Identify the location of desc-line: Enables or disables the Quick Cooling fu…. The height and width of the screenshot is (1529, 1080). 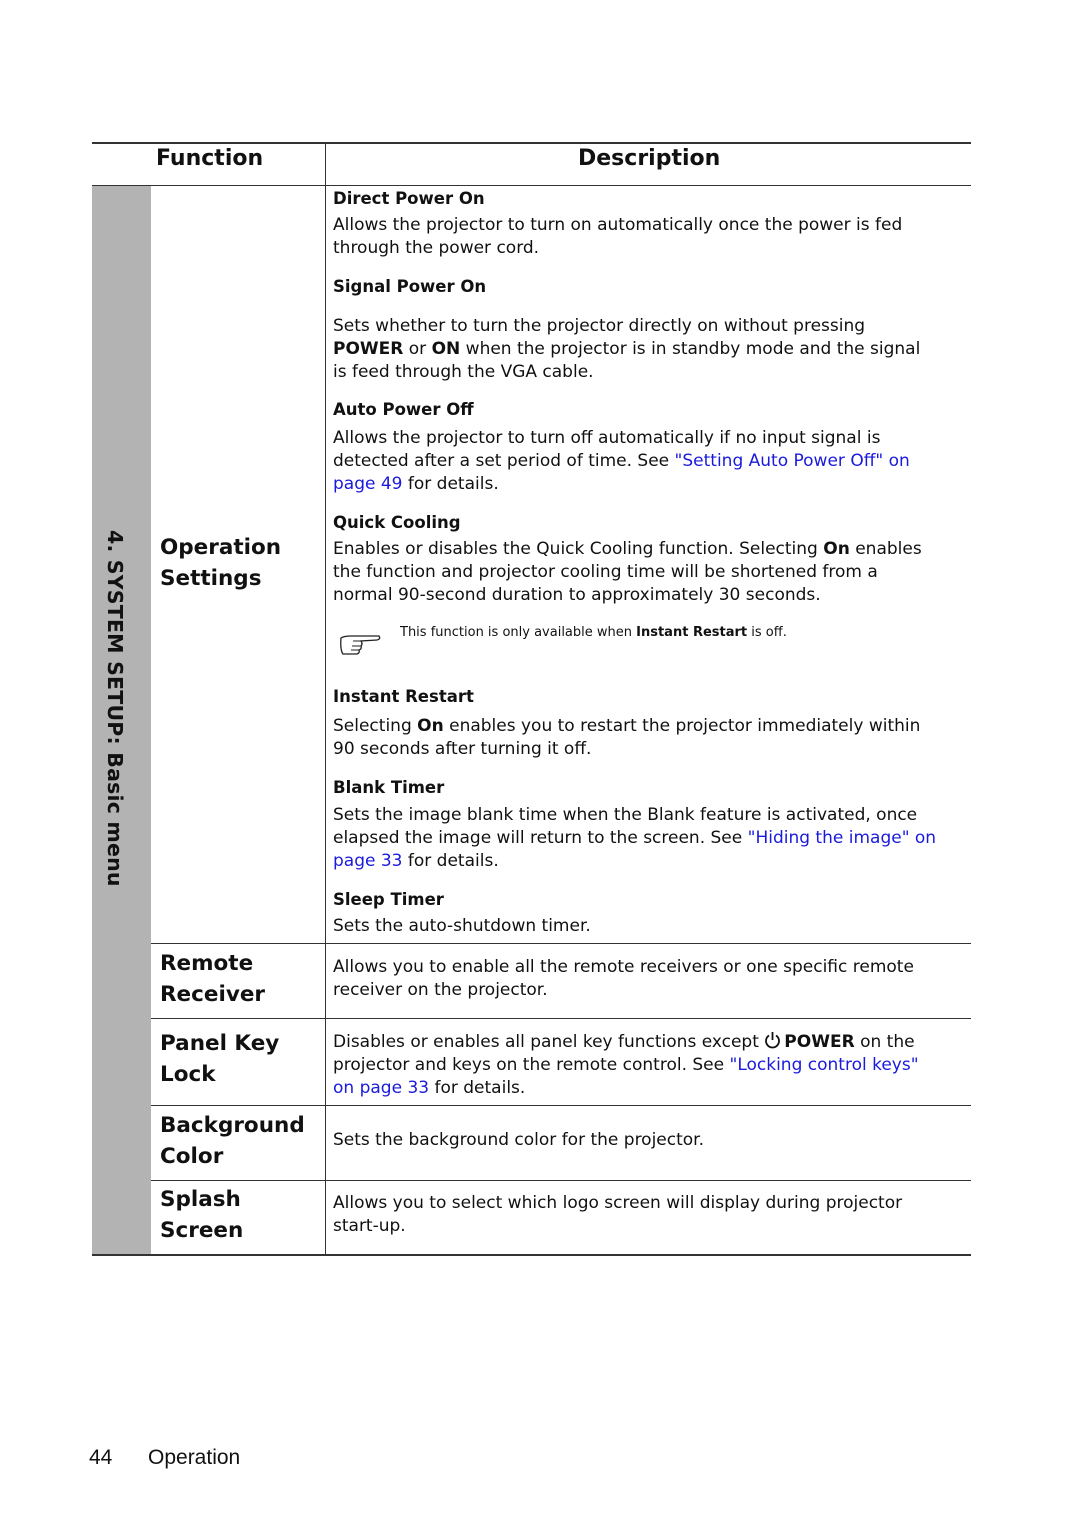
(648, 549).